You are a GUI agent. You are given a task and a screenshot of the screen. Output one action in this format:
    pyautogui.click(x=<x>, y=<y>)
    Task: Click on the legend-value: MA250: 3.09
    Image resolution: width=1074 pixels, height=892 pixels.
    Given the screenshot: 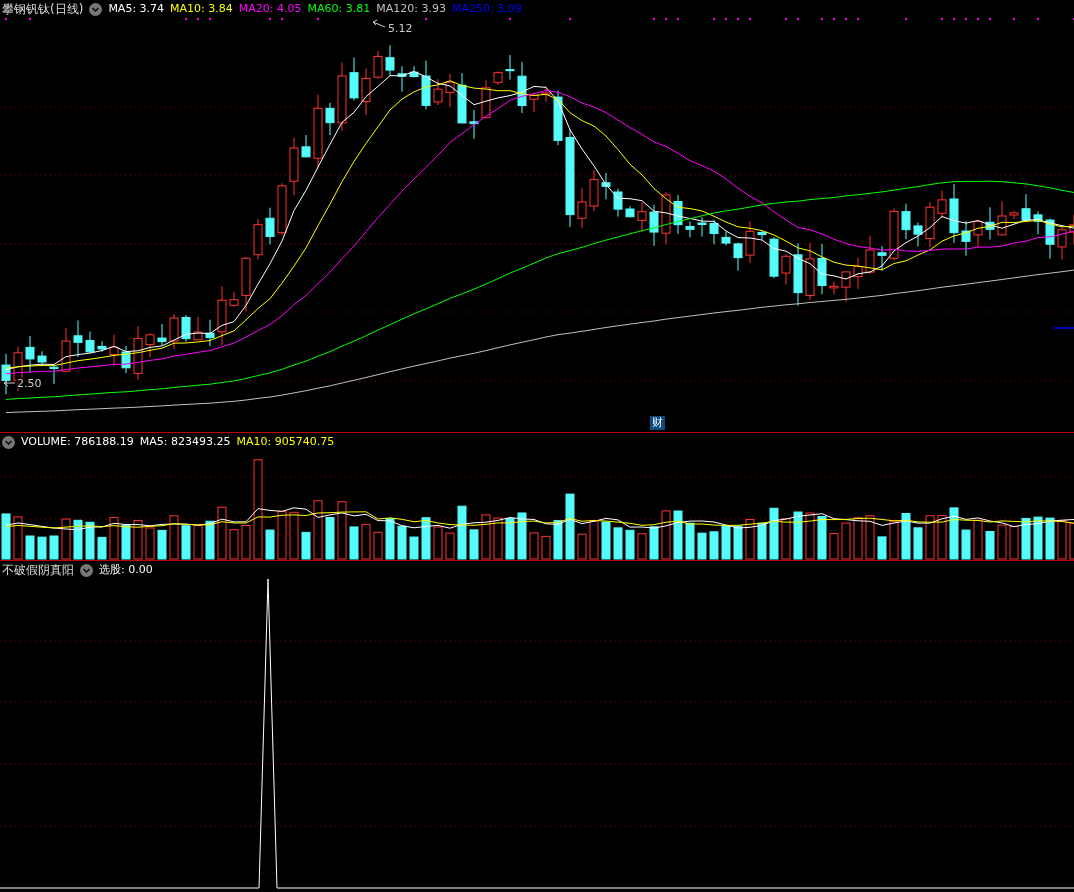 What is the action you would take?
    pyautogui.click(x=486, y=9)
    